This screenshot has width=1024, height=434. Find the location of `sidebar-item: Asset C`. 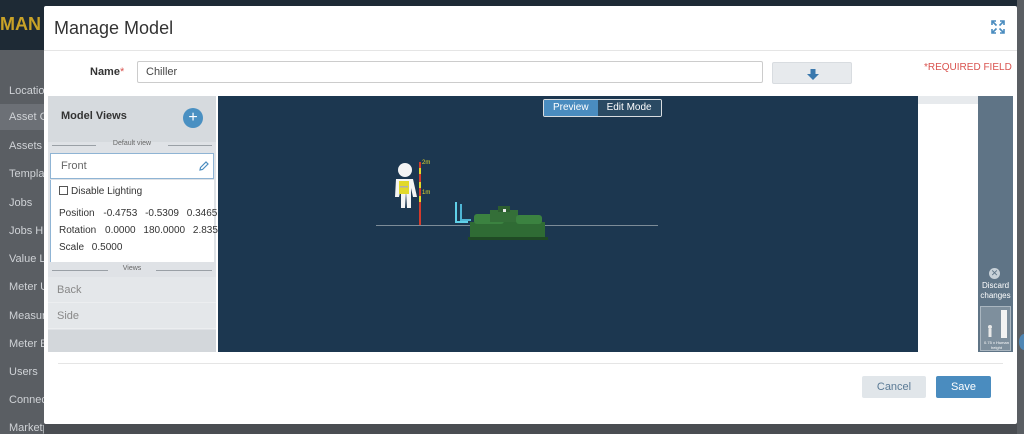

sidebar-item: Asset C is located at coordinates (22, 117).